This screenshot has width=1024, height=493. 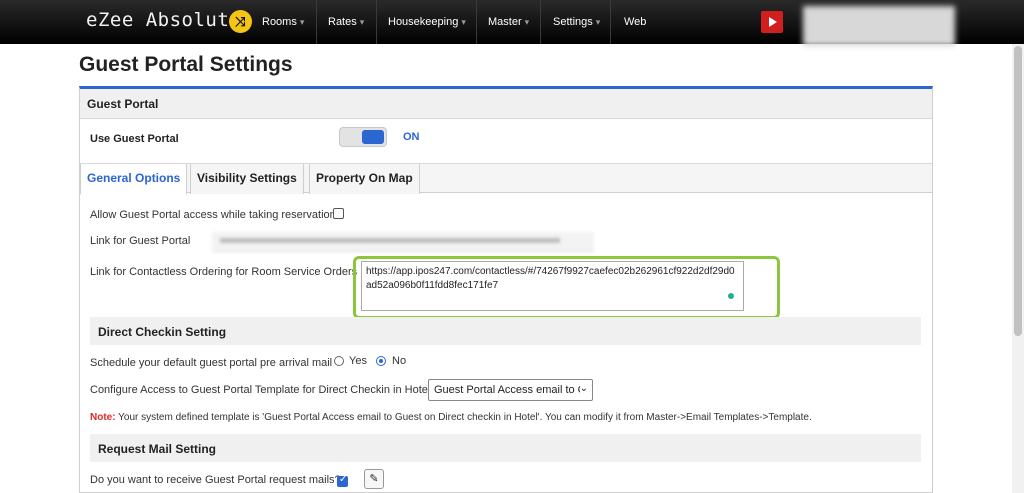 What do you see at coordinates (140, 241) in the screenshot?
I see `guest-portal-link-label: Link for Guest Portal` at bounding box center [140, 241].